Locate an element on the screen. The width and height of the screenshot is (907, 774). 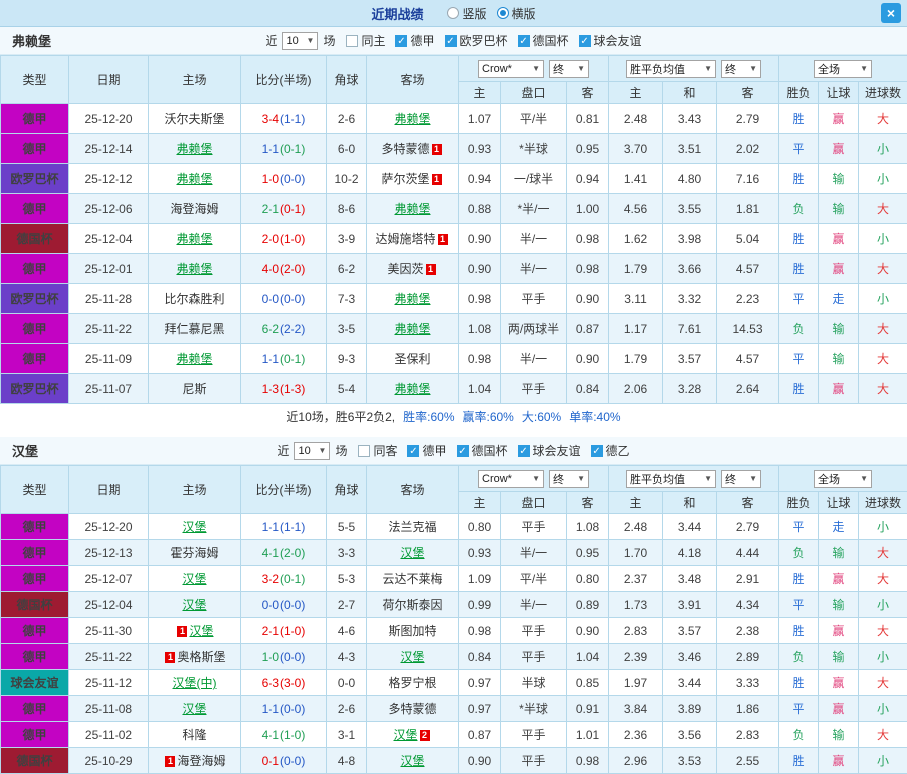
date-cell: 25-11-30 is located at coordinates (109, 631).